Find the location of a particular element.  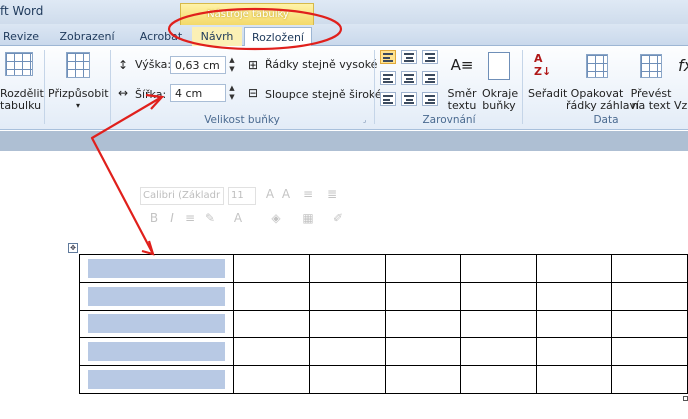

annotation-arrow-line is located at coordinates (125, 175).